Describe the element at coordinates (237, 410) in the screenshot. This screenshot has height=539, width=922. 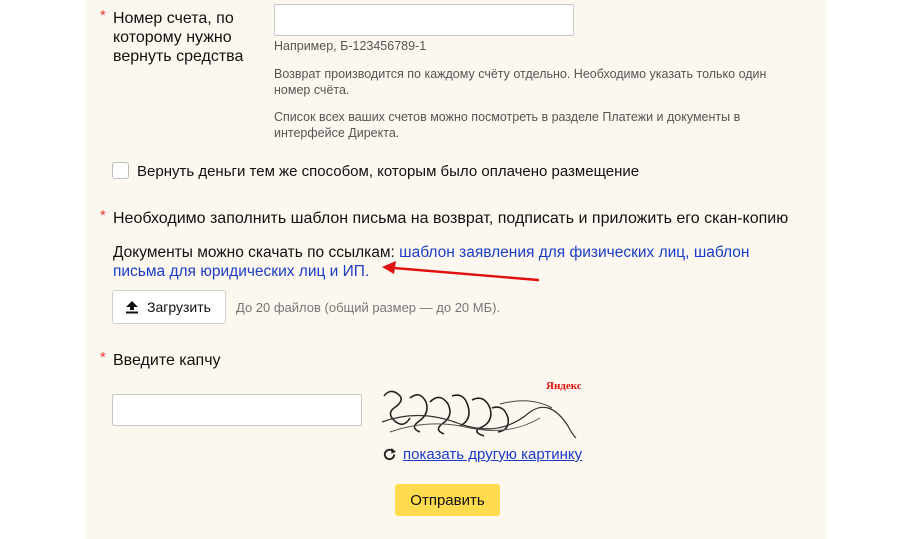
I see `captcha-input` at that location.